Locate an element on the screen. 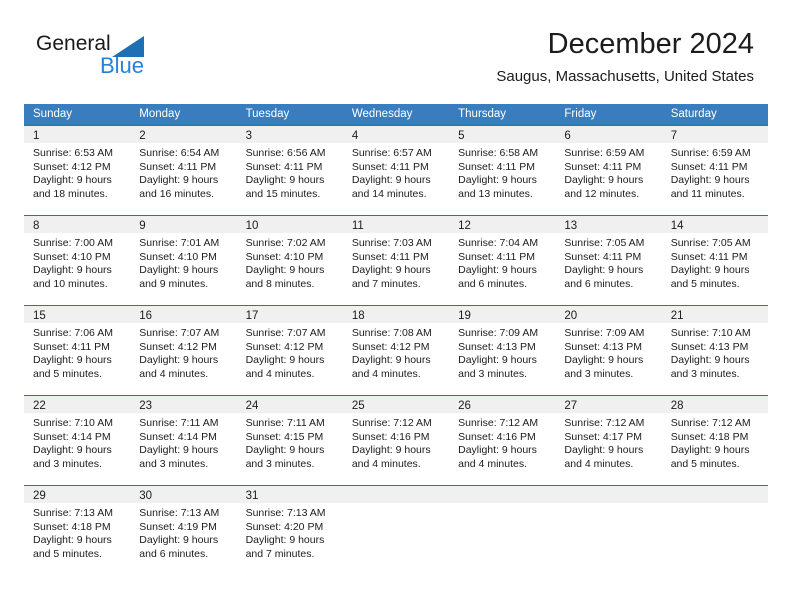 The image size is (792, 612). day-number-band: 22 is located at coordinates (77, 404).